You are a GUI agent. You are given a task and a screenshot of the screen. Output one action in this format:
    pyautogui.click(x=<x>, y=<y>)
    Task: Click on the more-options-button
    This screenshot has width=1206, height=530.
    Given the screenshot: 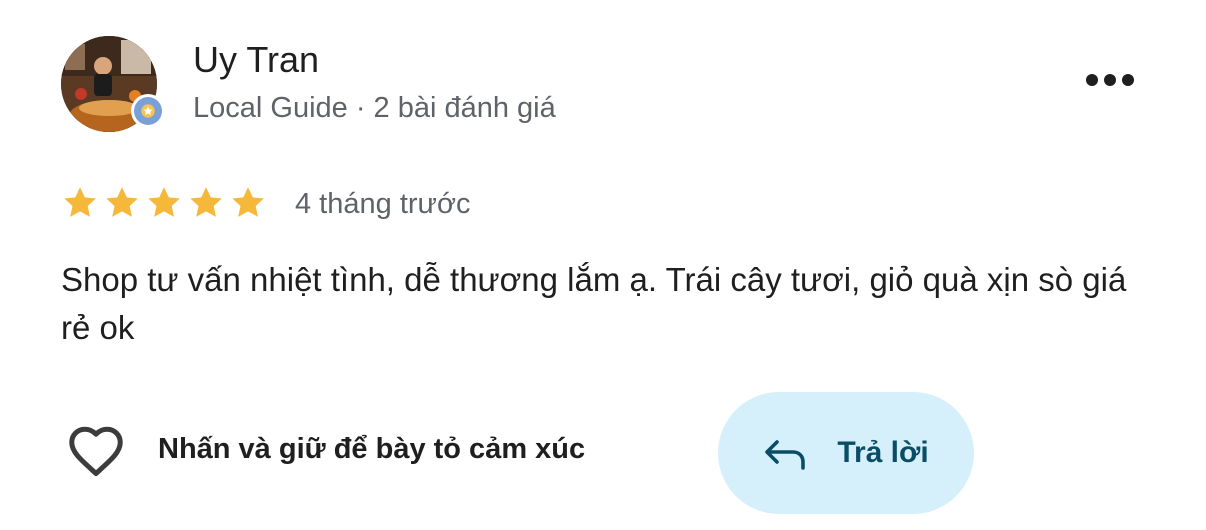 What is the action you would take?
    pyautogui.click(x=1110, y=82)
    